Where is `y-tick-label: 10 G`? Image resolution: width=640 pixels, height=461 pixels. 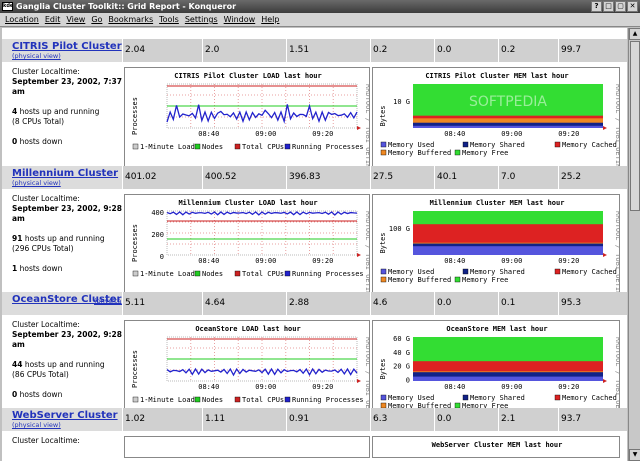 y-tick-label: 10 G is located at coordinates (401, 102).